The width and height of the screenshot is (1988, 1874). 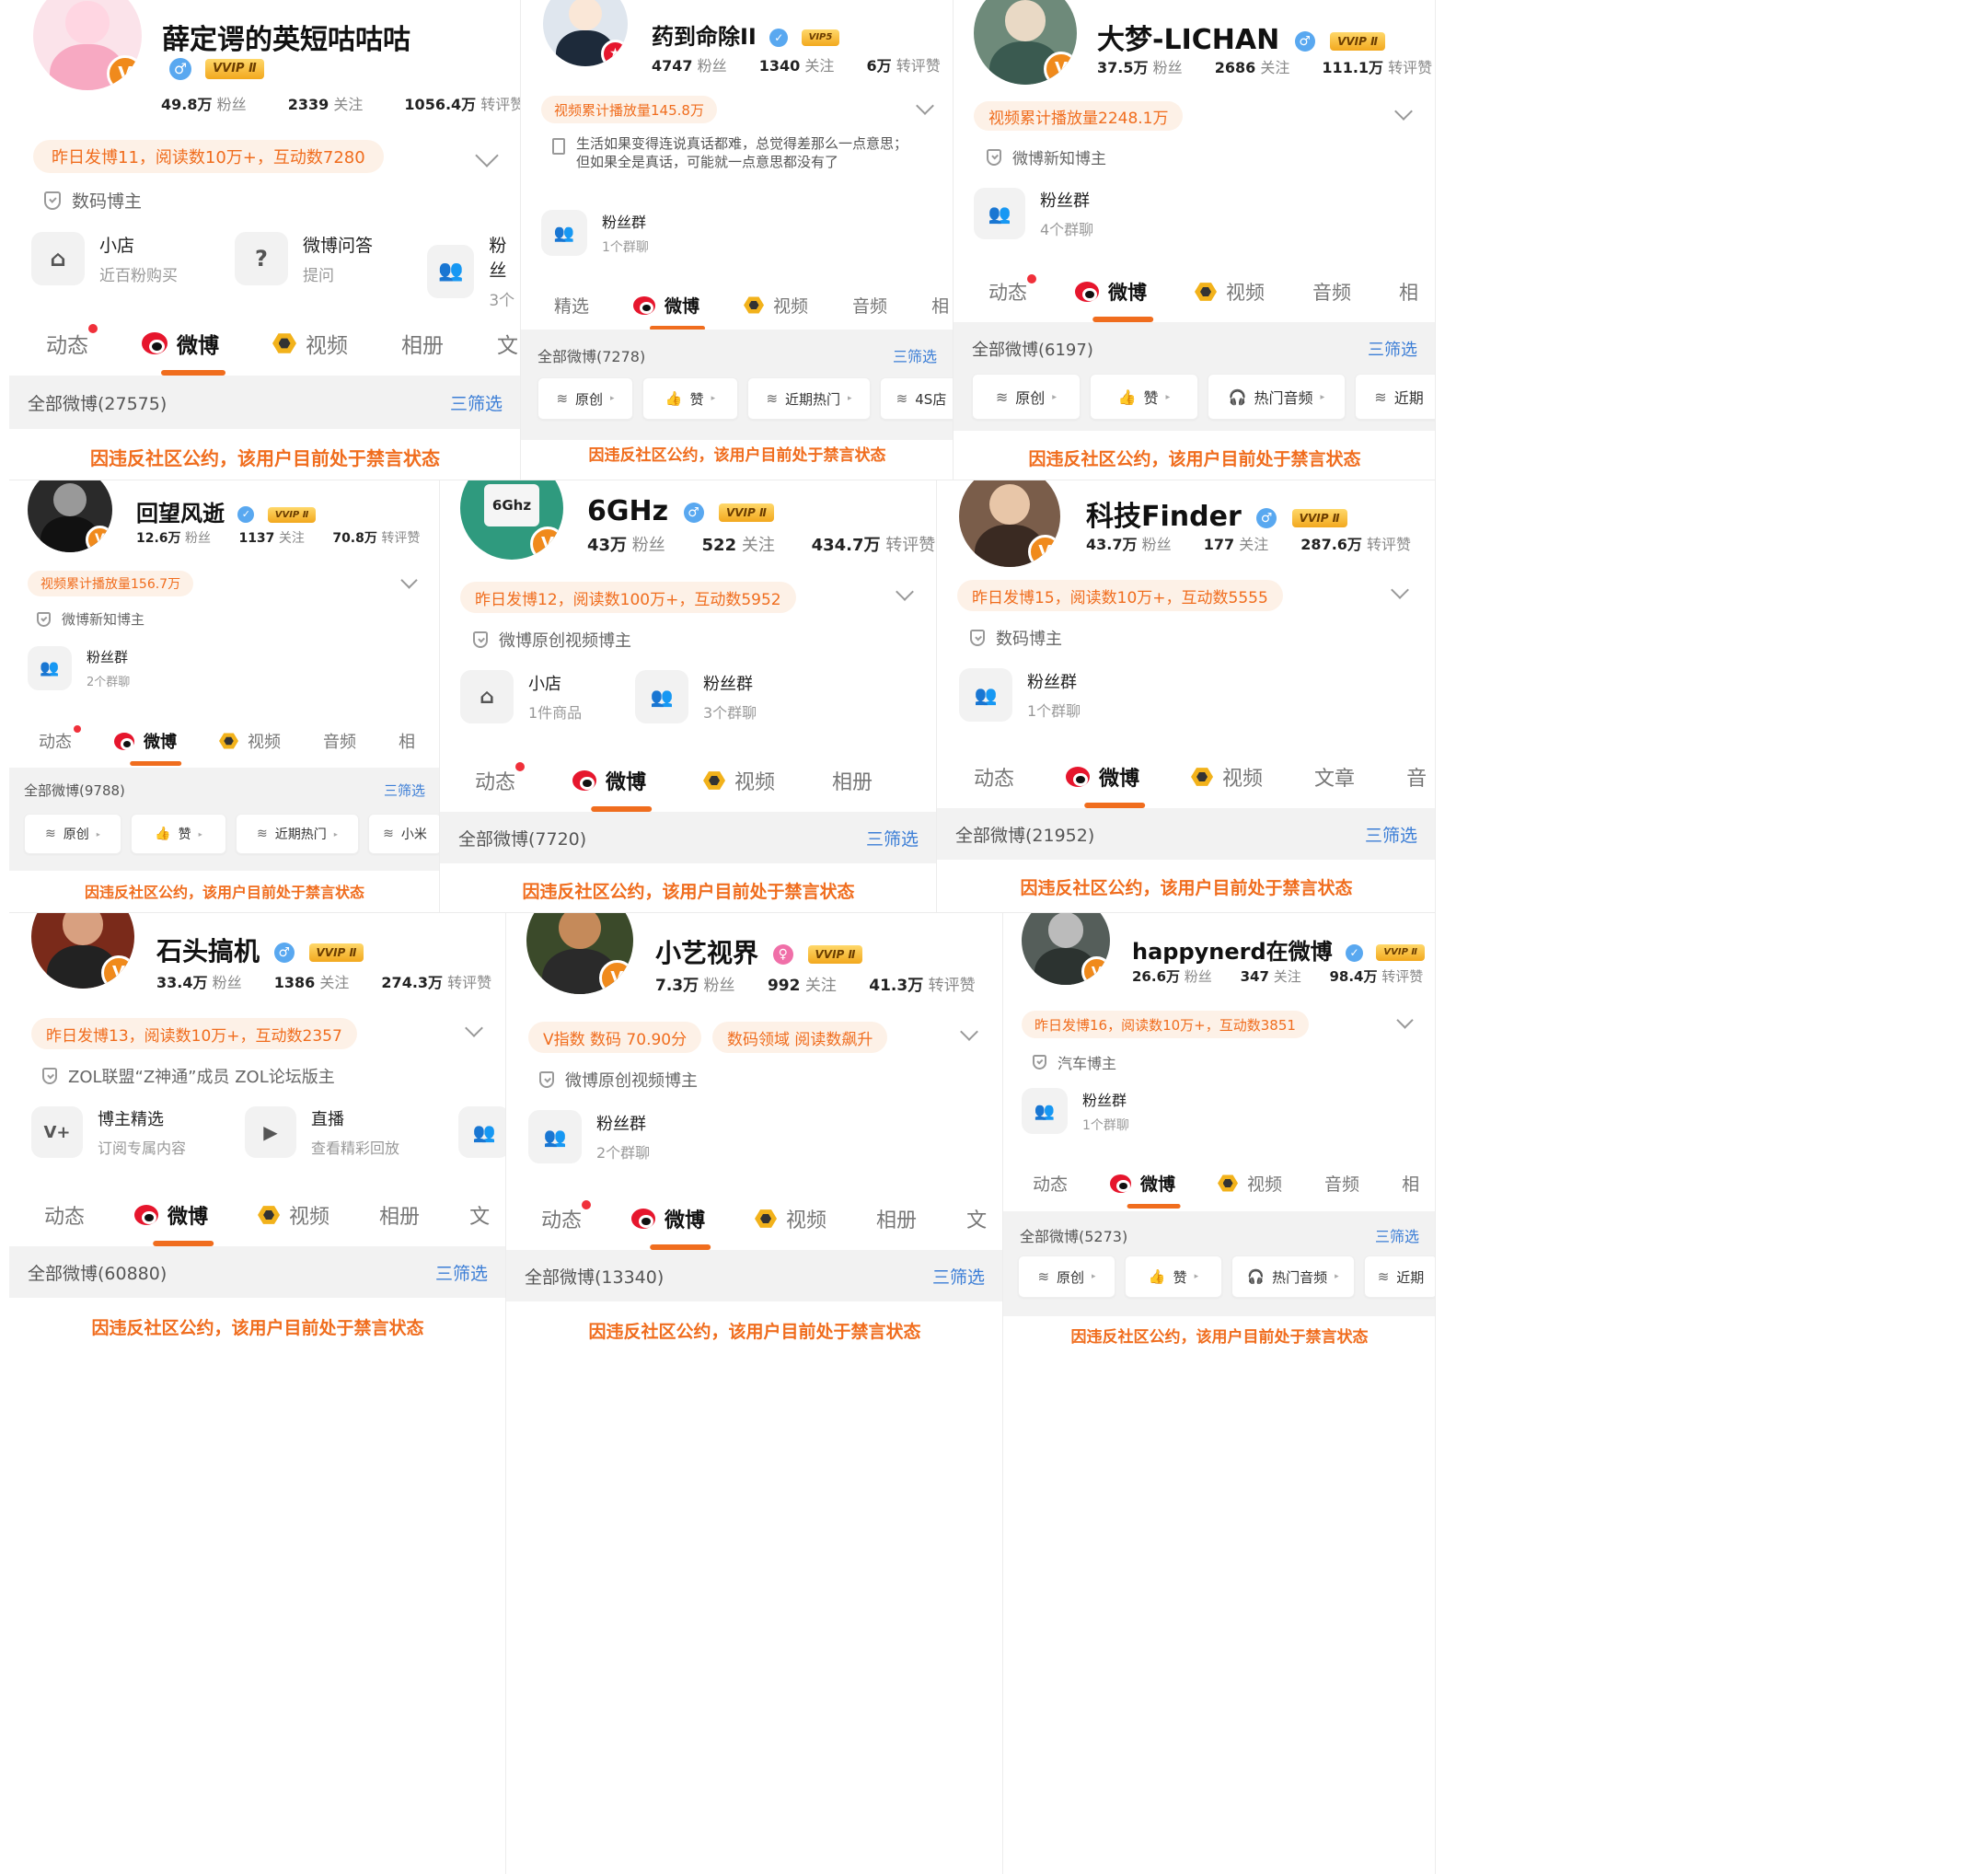 I want to click on fans-count: 12.6万, so click(x=158, y=538).